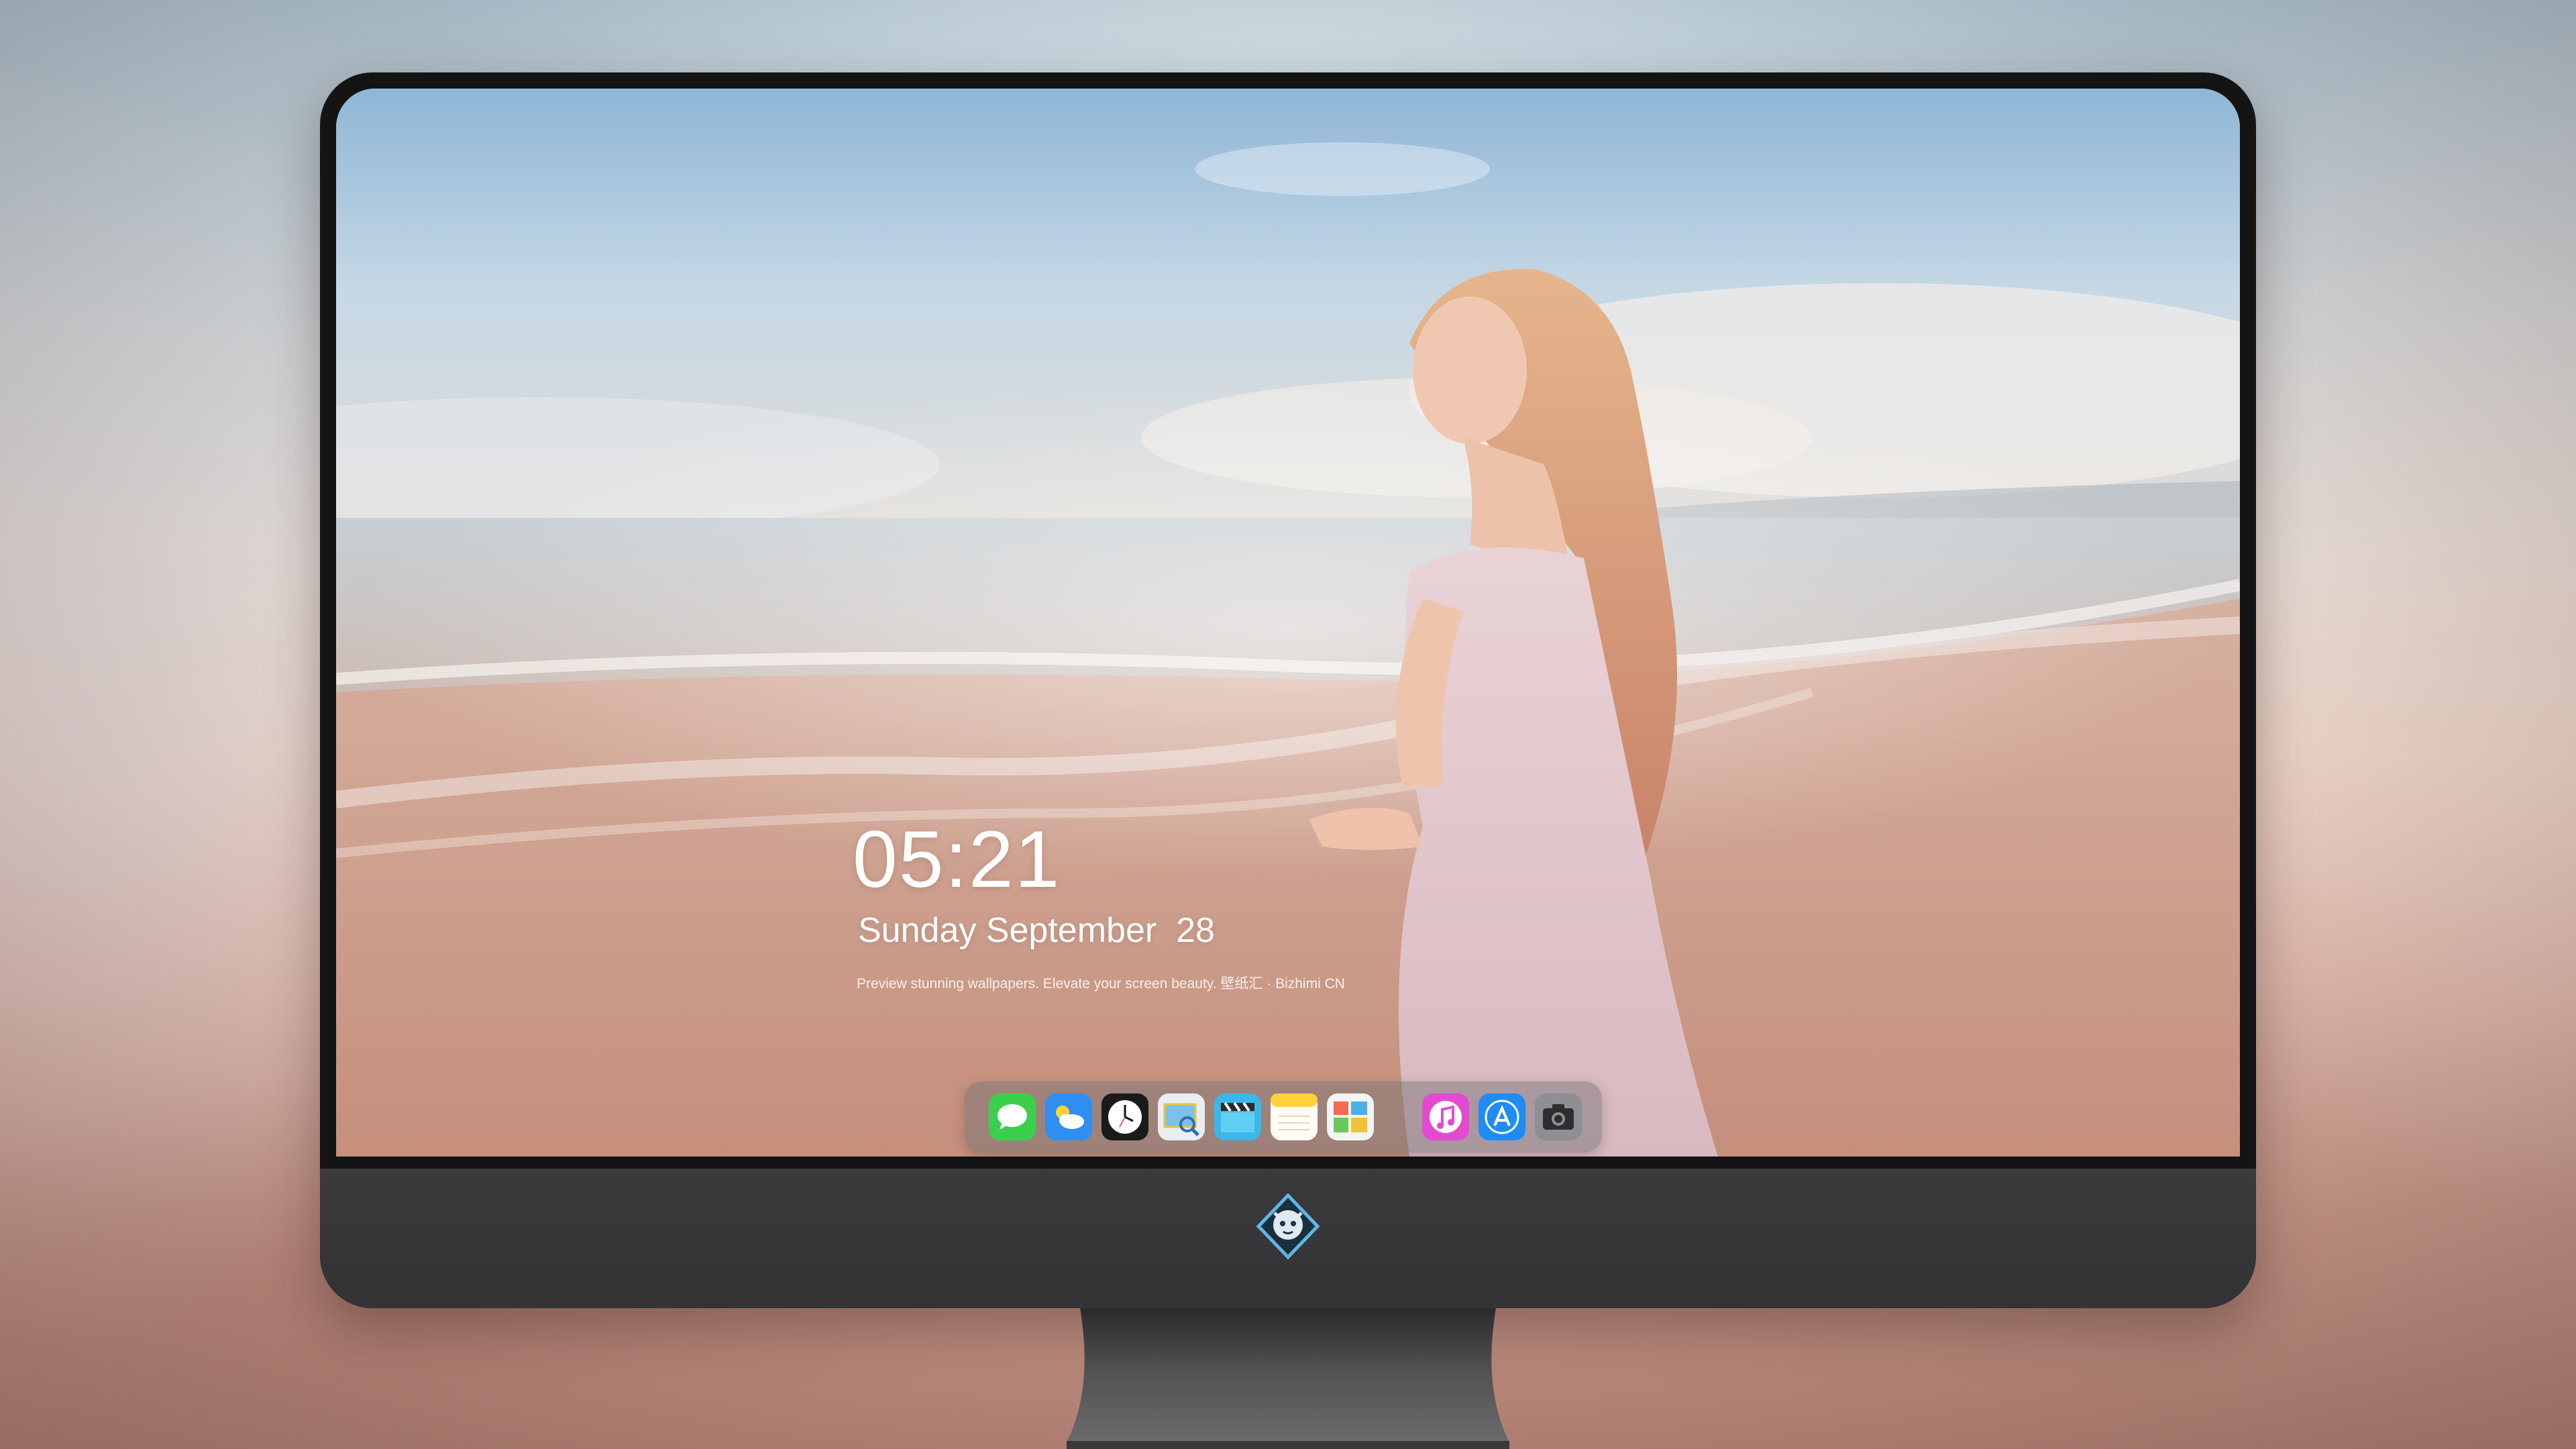 Image resolution: width=2576 pixels, height=1449 pixels. What do you see at coordinates (957, 859) in the screenshot?
I see `lock-screen-time: 05:21` at bounding box center [957, 859].